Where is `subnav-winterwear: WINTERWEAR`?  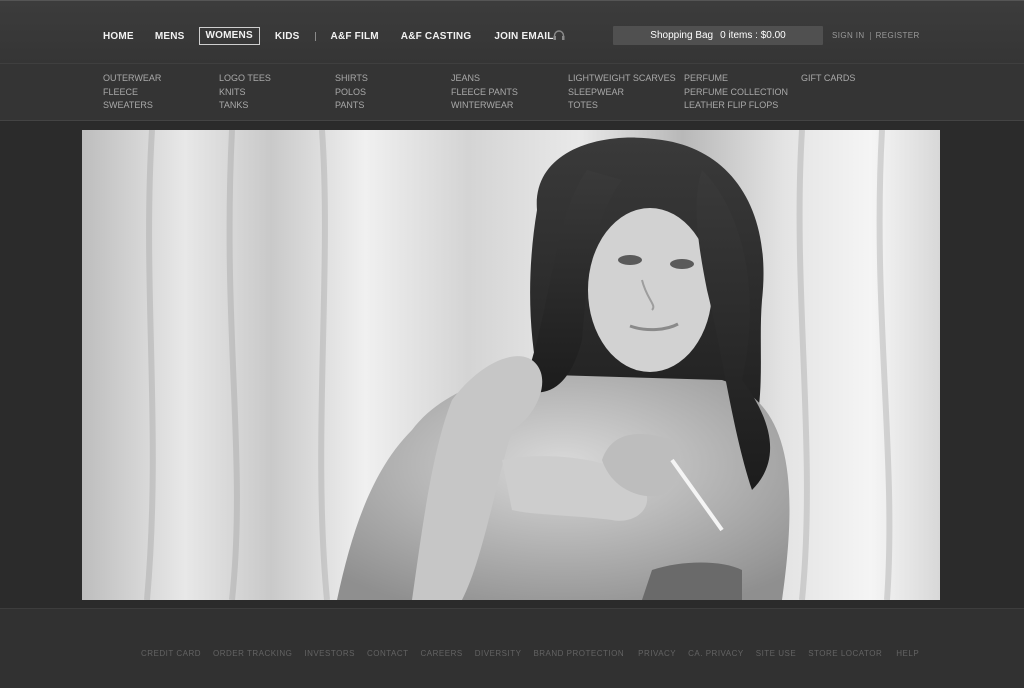 subnav-winterwear: WINTERWEAR is located at coordinates (484, 106).